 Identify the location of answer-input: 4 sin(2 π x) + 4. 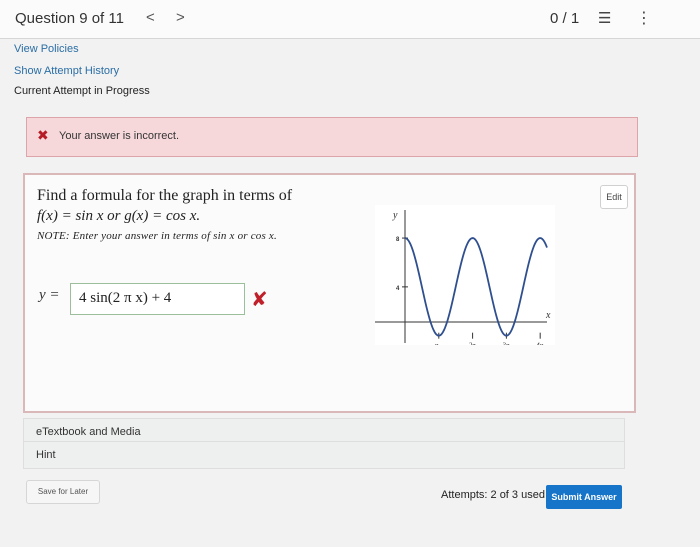
(157, 299).